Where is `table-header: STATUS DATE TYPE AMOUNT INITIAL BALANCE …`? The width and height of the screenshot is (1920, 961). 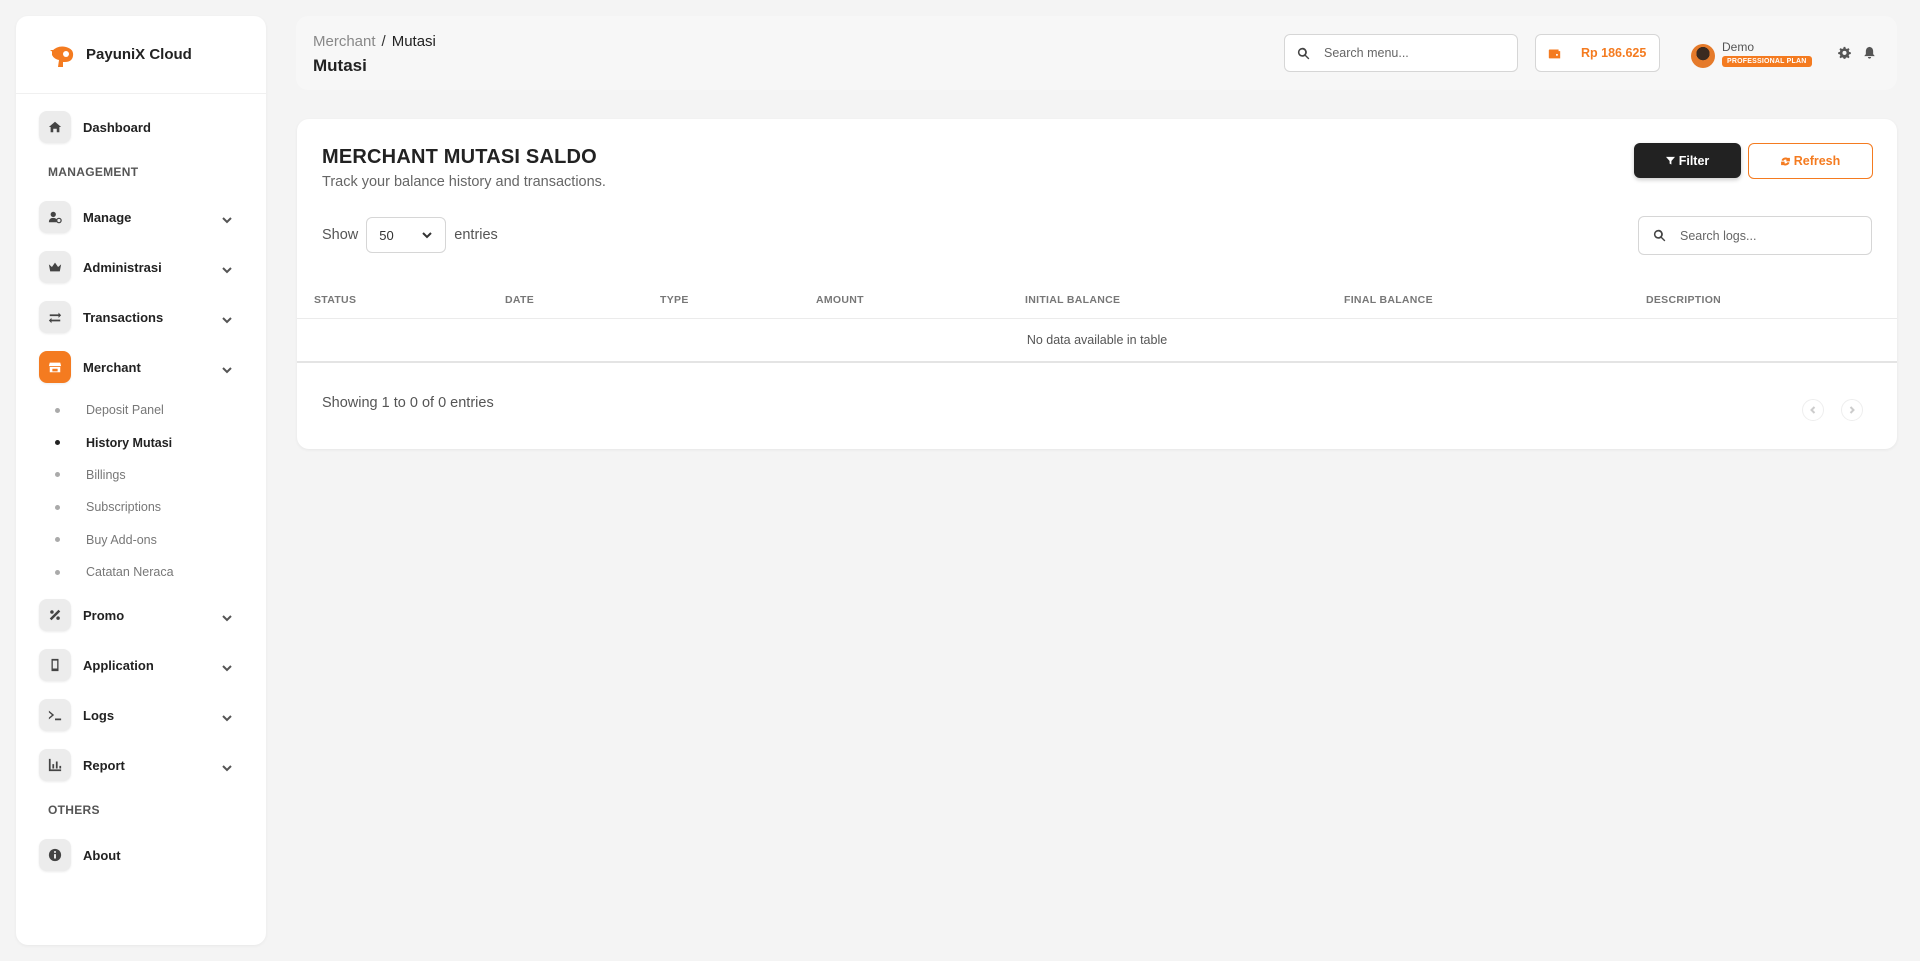 table-header: STATUS DATE TYPE AMOUNT INITIAL BALANCE … is located at coordinates (1097, 300).